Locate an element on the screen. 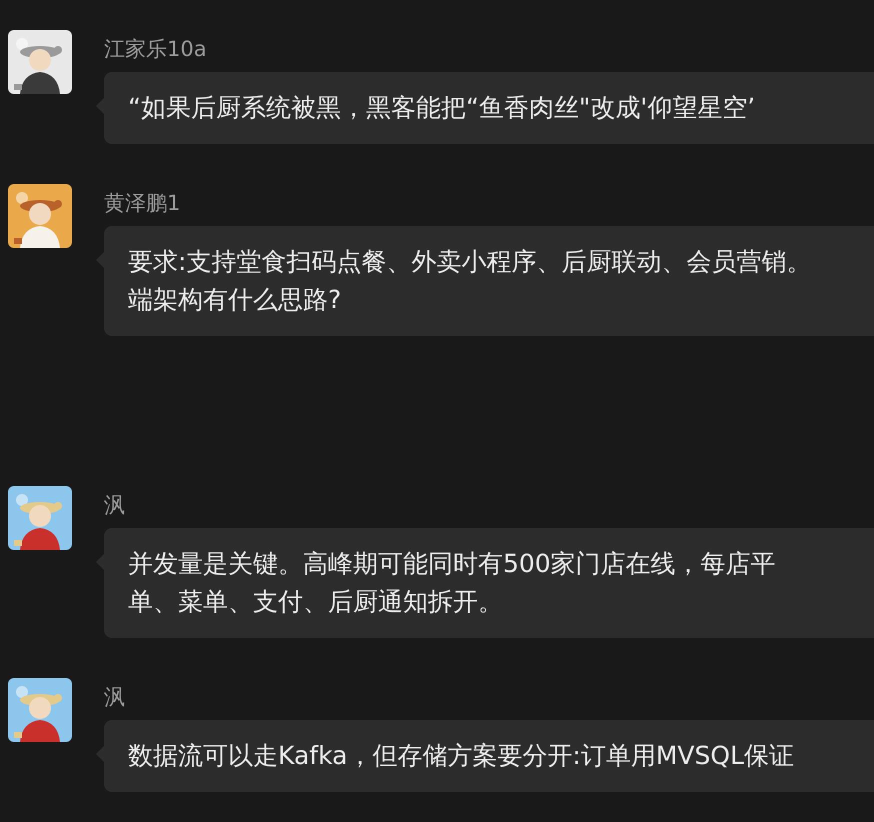 Image resolution: width=874 pixels, height=822 pixels. sender-name: 江家乐10a is located at coordinates (155, 49).